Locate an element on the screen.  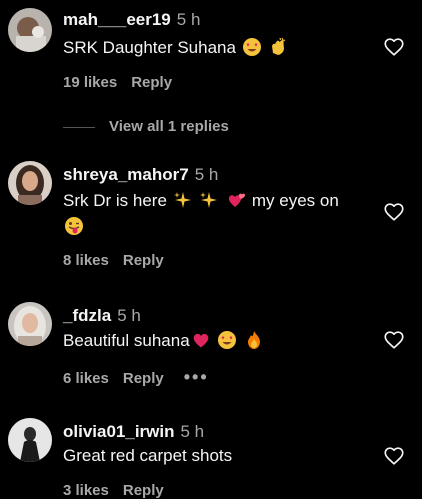
comment-username: olivia01_irwin 5 h is located at coordinates (133, 432).